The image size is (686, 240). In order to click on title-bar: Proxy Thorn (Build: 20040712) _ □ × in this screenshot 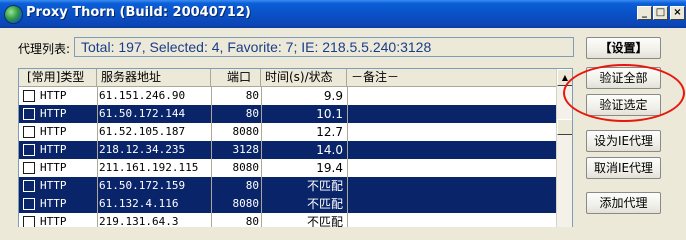, I will do `click(343, 14)`.